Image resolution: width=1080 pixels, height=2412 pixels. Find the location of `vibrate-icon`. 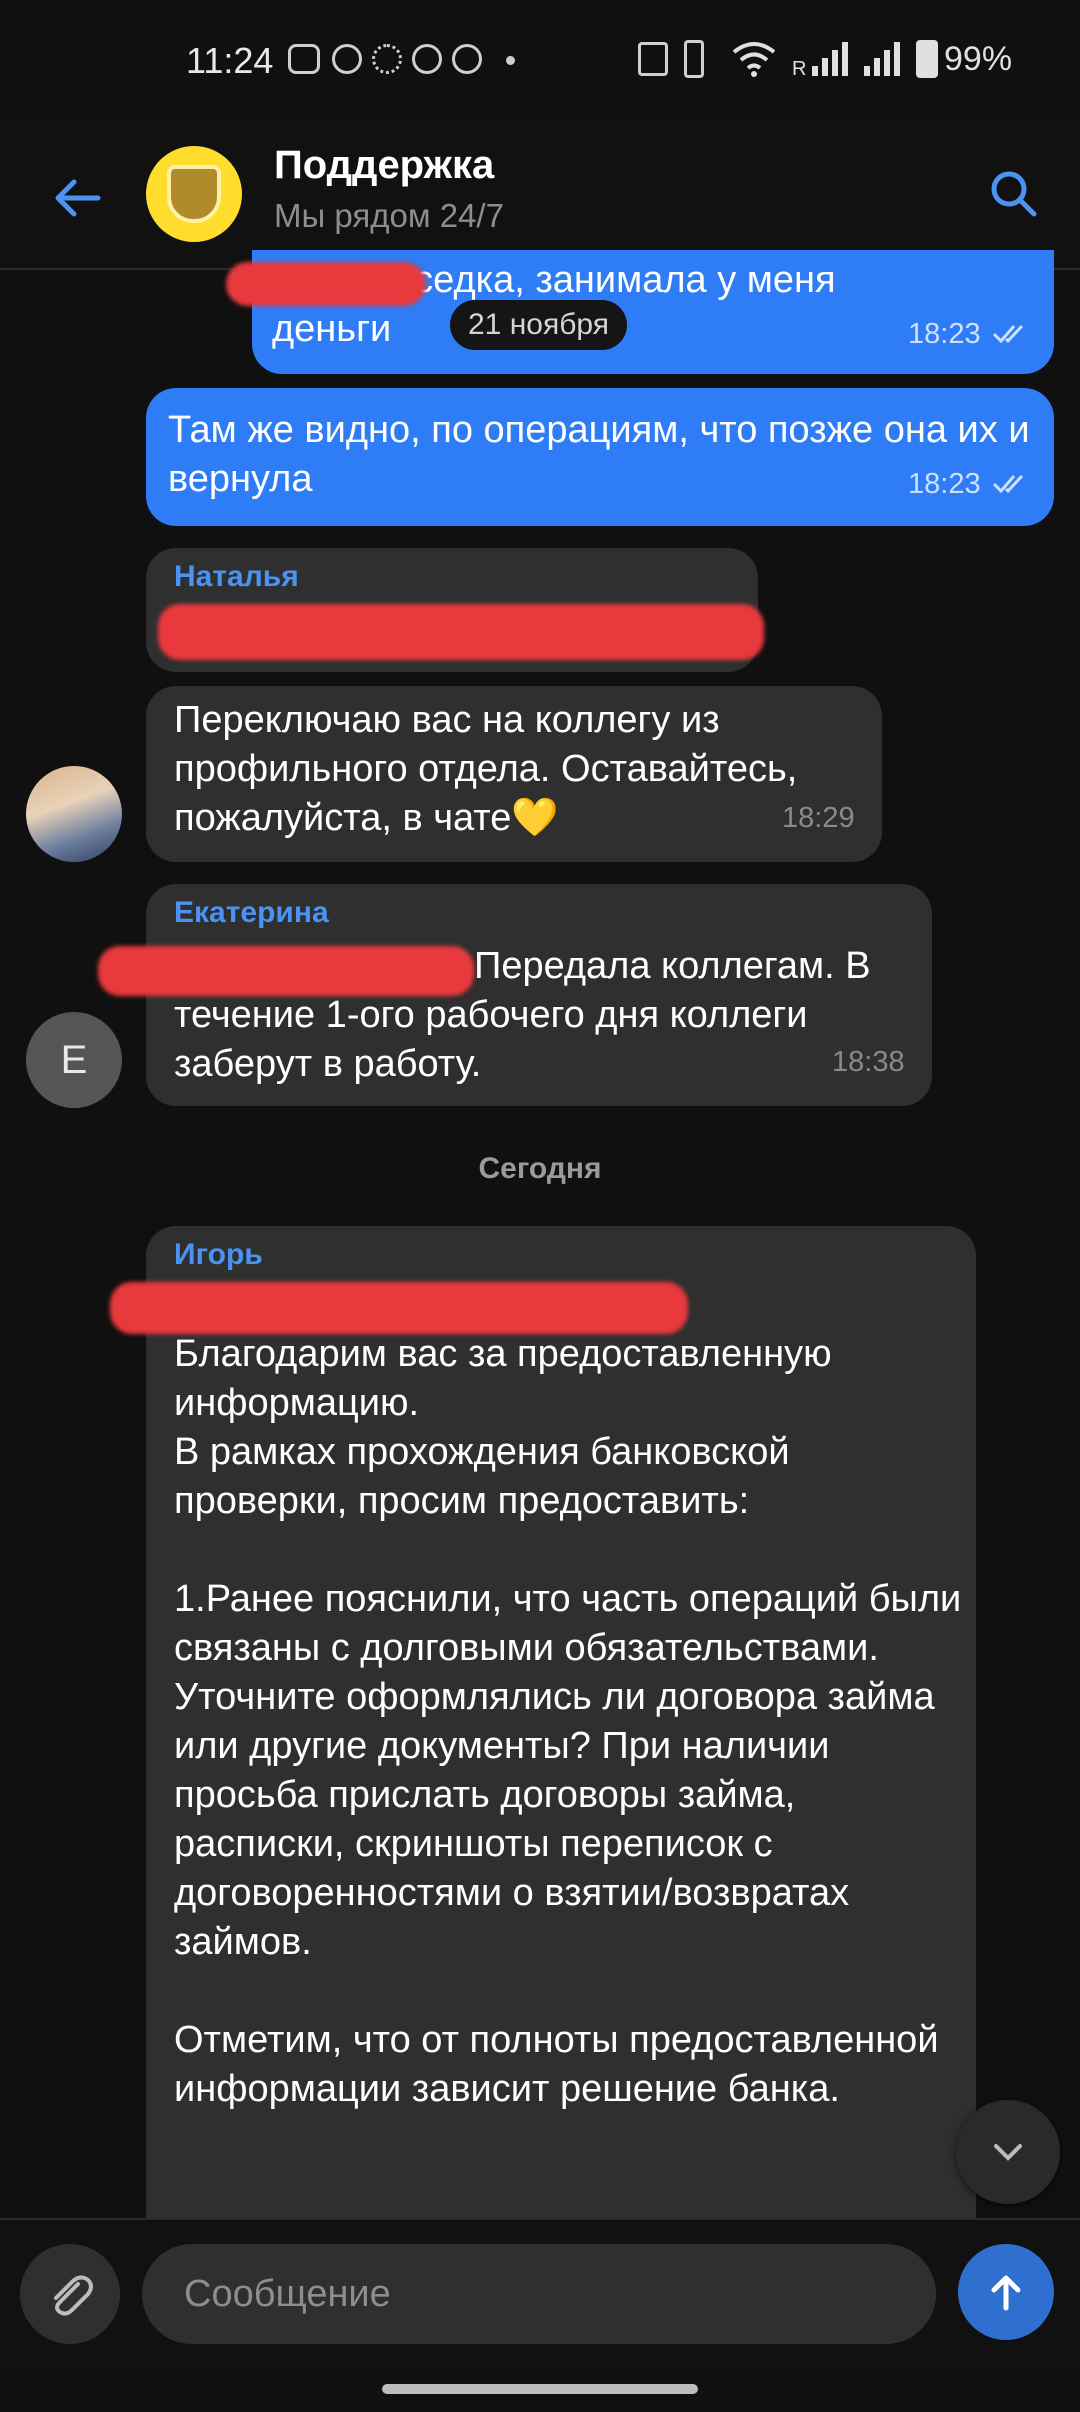

vibrate-icon is located at coordinates (694, 59).